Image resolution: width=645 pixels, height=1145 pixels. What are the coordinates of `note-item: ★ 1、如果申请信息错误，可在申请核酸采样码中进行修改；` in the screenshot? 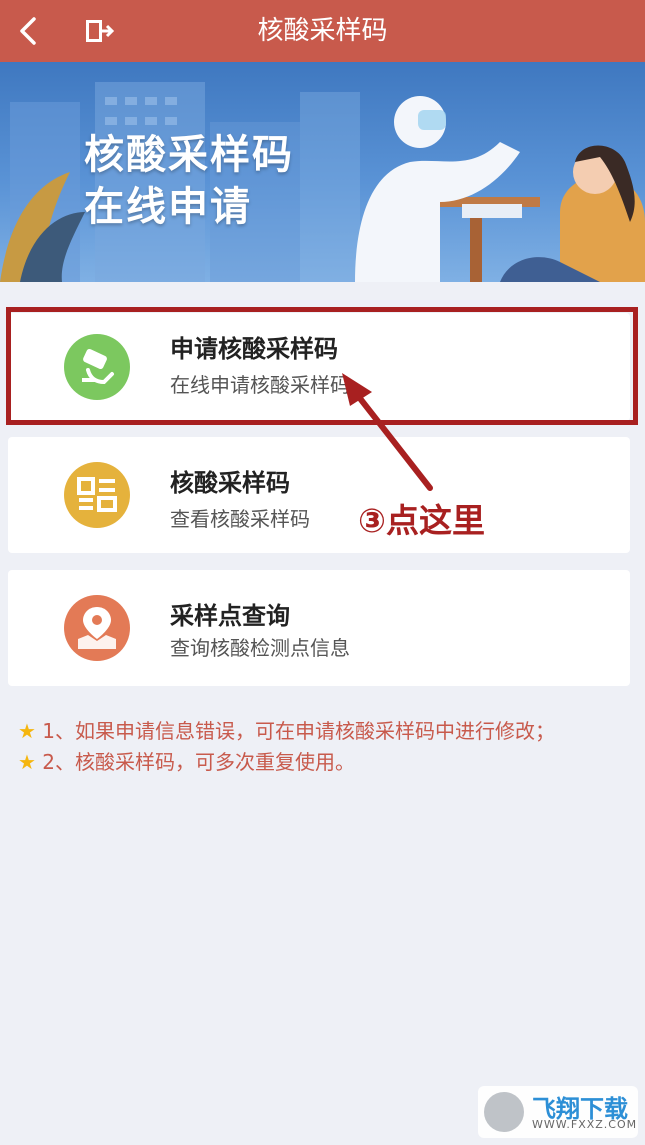 It's located at (323, 731).